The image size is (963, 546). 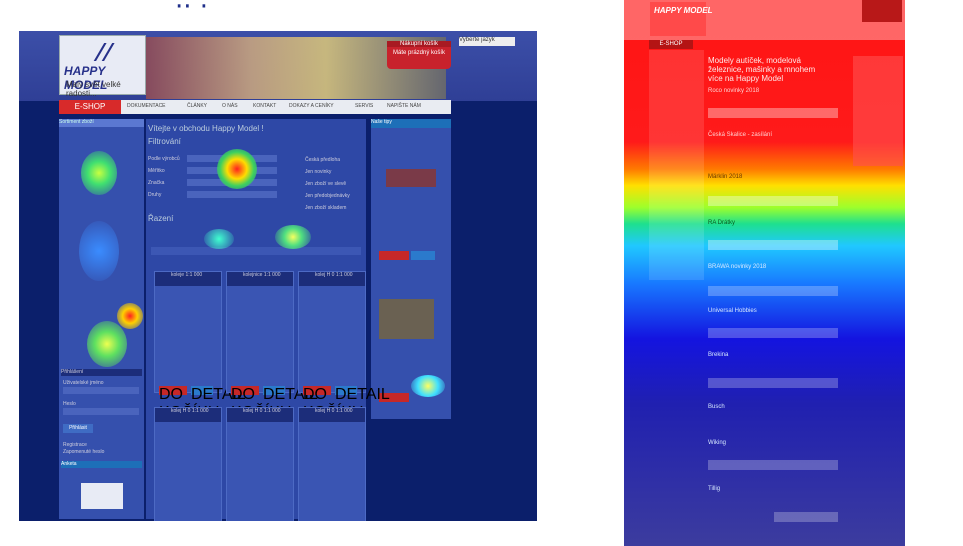 I want to click on sort-title: Řazení, so click(x=161, y=218).